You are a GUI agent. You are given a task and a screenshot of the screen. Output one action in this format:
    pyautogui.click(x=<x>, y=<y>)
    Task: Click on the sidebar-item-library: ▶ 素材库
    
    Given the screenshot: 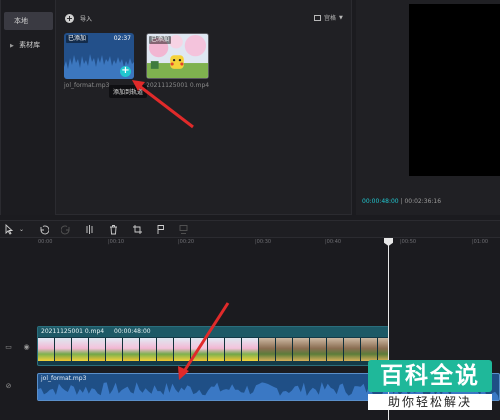 What is the action you would take?
    pyautogui.click(x=28, y=45)
    